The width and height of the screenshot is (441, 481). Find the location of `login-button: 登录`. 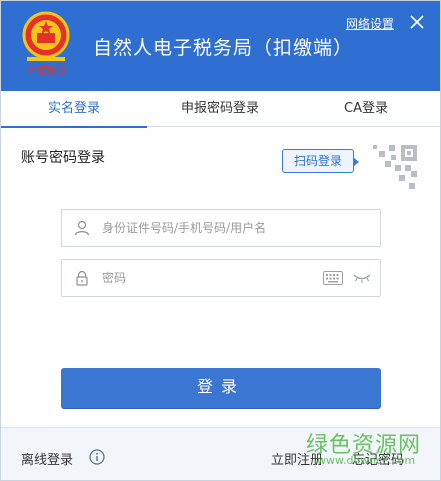

login-button: 登录 is located at coordinates (221, 388).